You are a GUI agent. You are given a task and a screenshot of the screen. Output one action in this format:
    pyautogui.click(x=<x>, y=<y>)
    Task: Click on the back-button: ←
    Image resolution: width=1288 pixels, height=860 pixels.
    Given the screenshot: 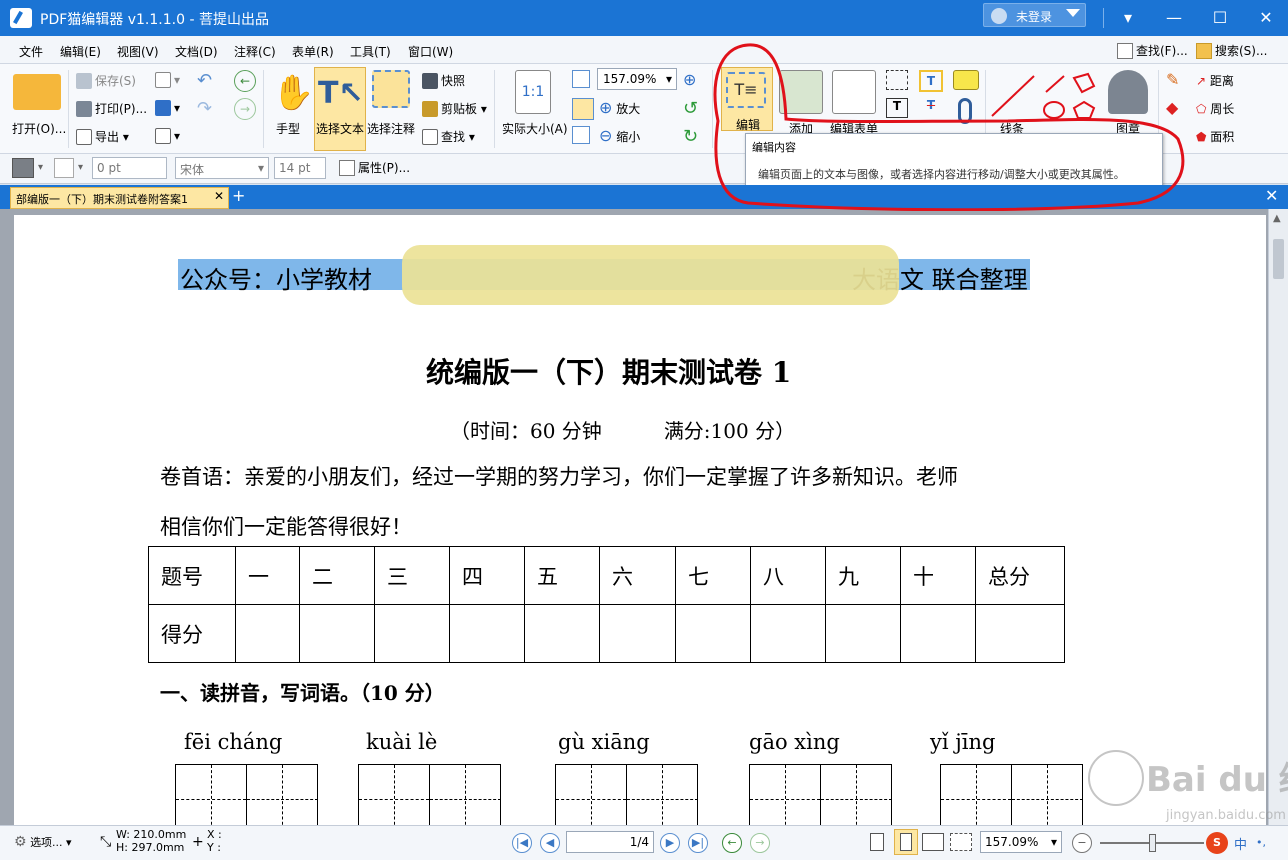 What is the action you would take?
    pyautogui.click(x=245, y=81)
    